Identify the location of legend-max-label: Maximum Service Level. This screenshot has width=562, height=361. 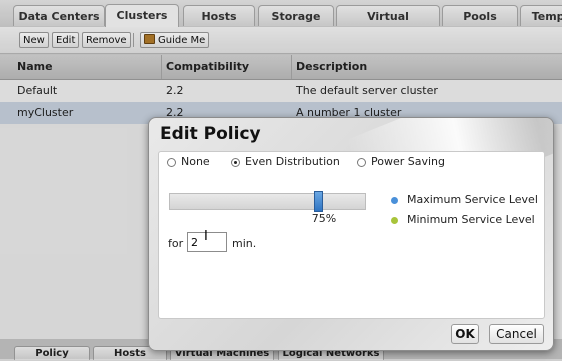
(472, 199).